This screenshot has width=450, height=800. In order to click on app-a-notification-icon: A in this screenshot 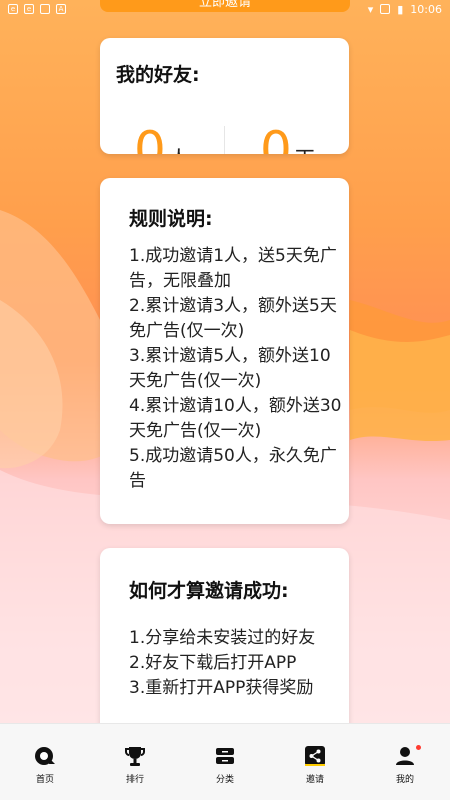, I will do `click(61, 9)`.